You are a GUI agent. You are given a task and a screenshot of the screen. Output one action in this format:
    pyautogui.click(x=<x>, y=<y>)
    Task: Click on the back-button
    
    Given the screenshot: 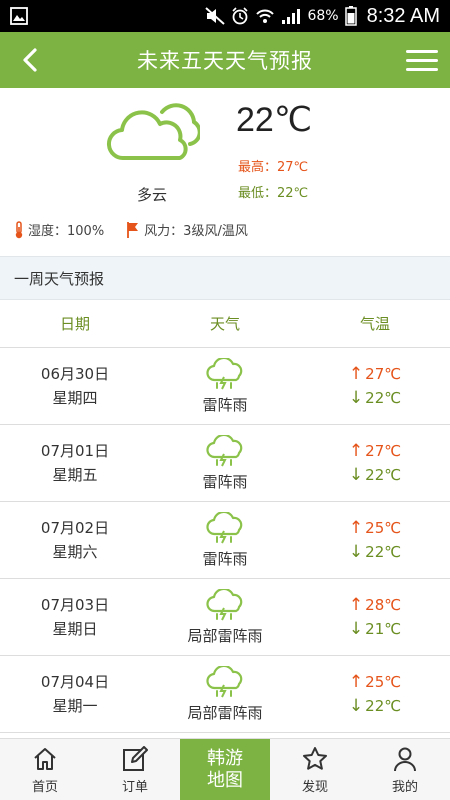 What is the action you would take?
    pyautogui.click(x=30, y=60)
    